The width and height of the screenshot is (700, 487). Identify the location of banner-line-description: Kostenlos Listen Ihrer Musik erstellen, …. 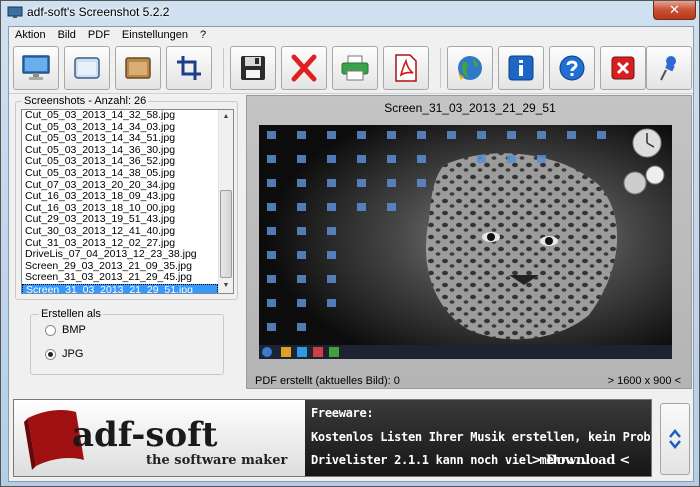
(481, 437).